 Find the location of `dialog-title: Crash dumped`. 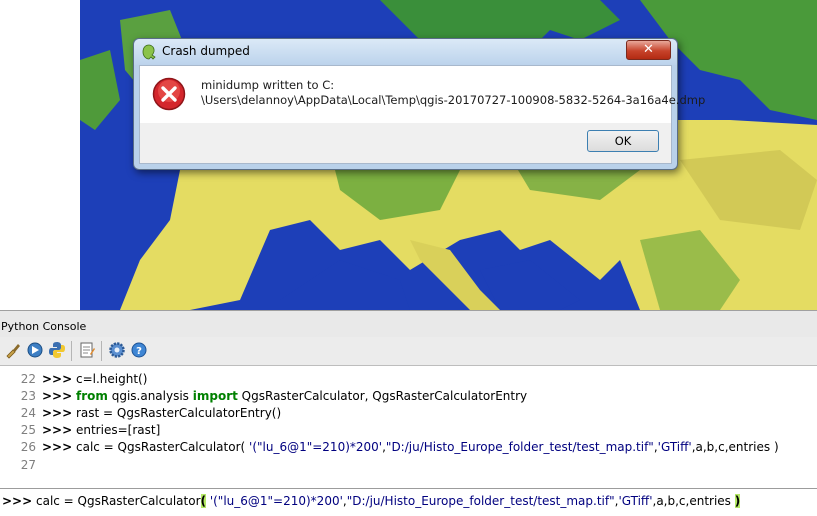

dialog-title: Crash dumped is located at coordinates (206, 51).